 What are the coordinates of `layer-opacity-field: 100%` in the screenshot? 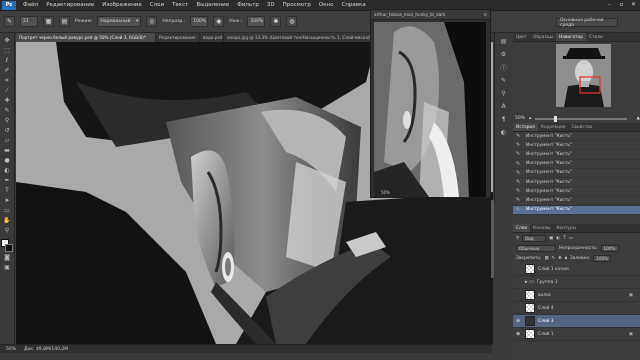 It's located at (609, 248).